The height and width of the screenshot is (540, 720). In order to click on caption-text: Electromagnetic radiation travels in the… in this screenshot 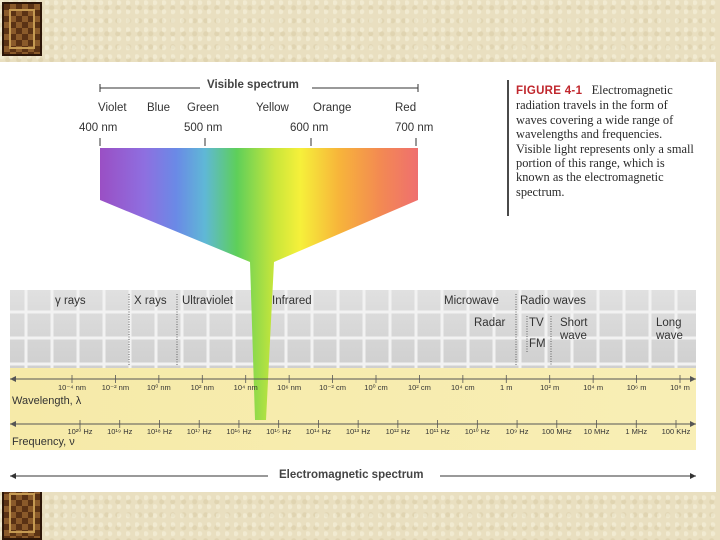, I will do `click(605, 141)`.